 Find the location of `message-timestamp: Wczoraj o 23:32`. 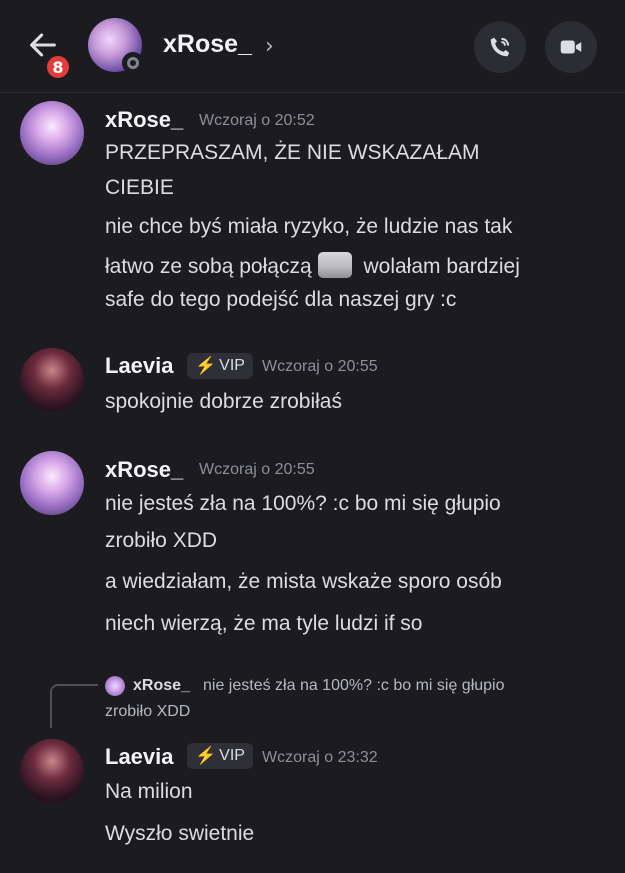

message-timestamp: Wczoraj o 23:32 is located at coordinates (320, 757).